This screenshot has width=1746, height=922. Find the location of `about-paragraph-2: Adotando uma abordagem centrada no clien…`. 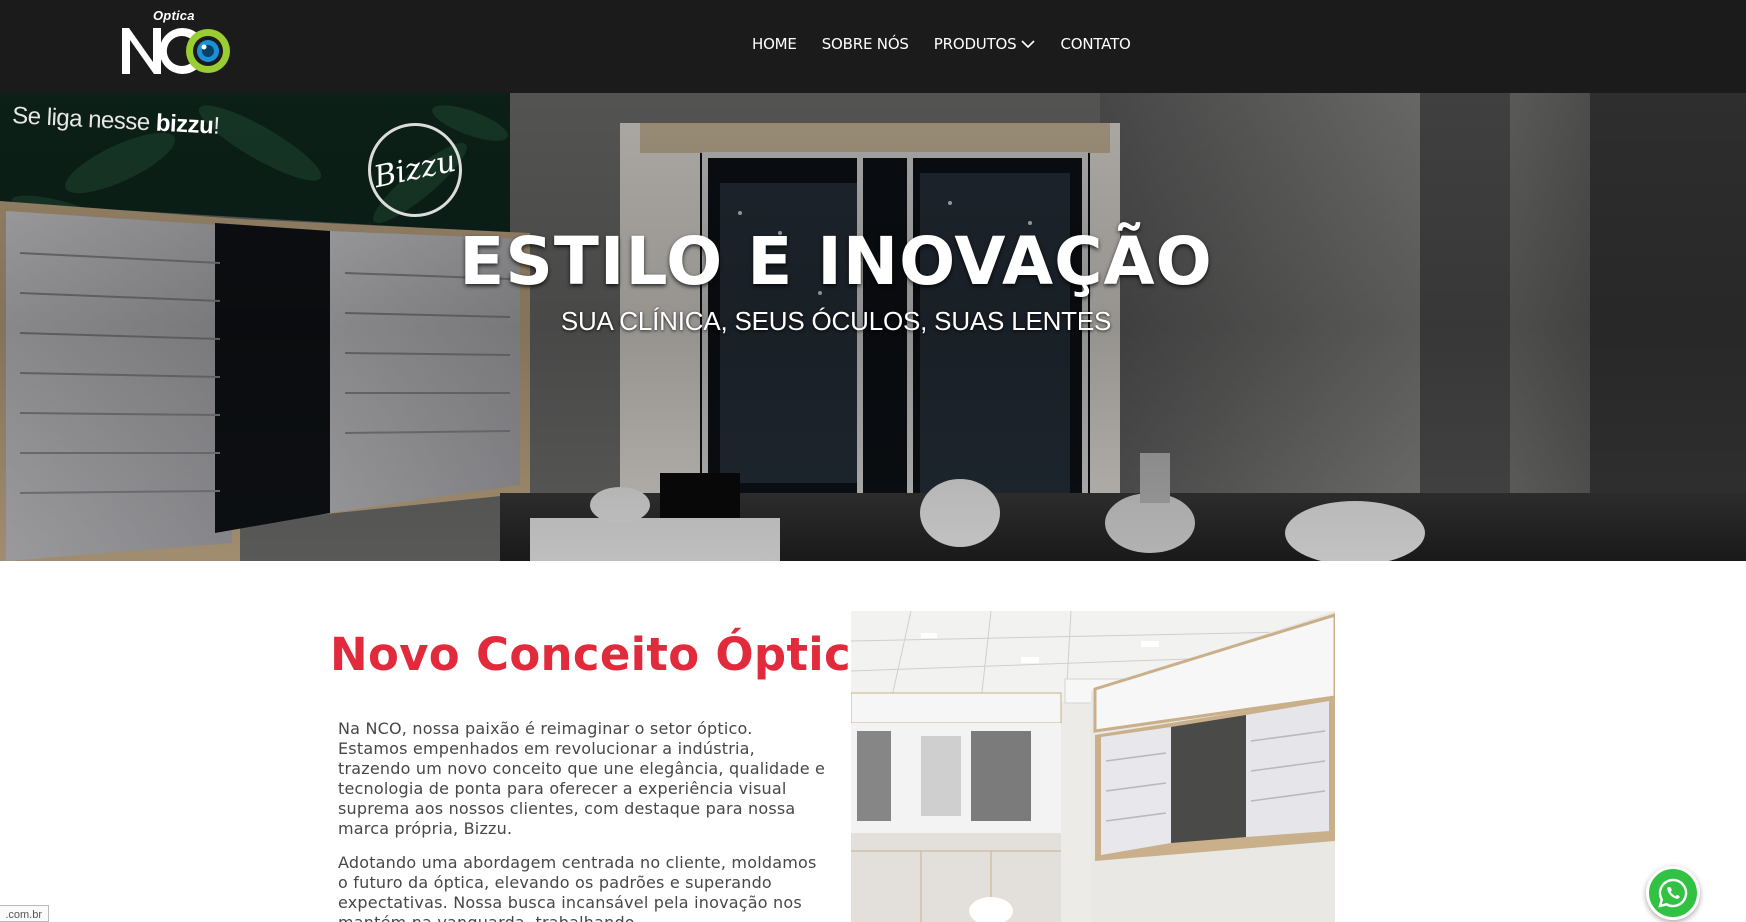

about-paragraph-2: Adotando uma abordagem centrada no clien… is located at coordinates (577, 887).